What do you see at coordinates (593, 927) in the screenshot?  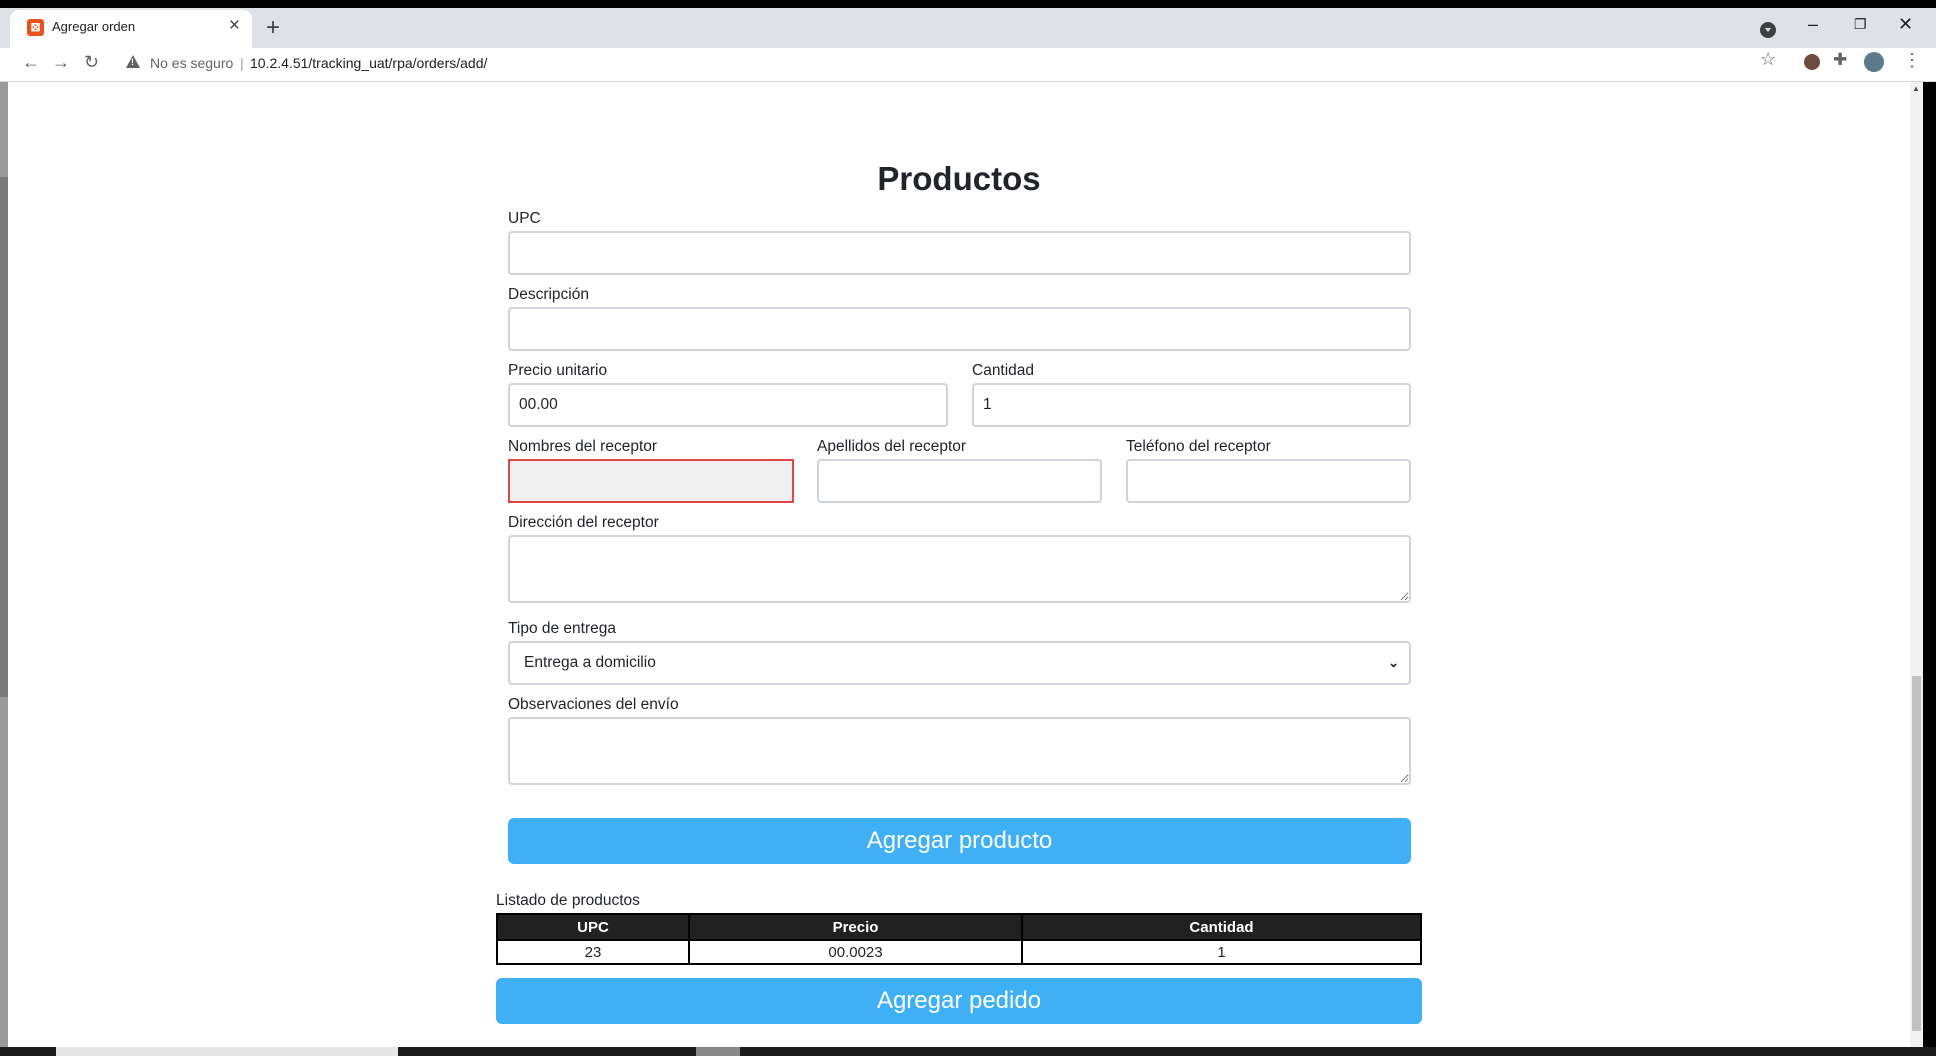 I see `column-header-upc: UPC` at bounding box center [593, 927].